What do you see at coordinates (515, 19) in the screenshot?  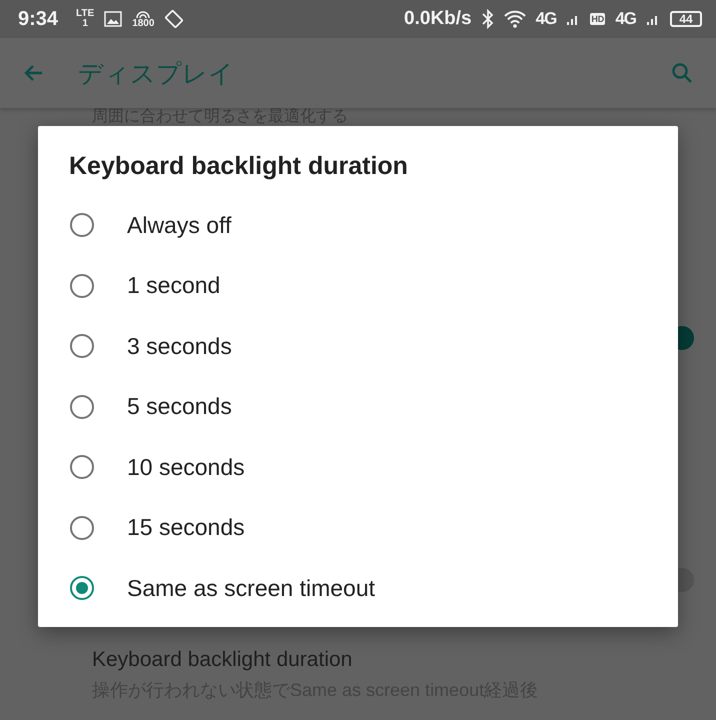 I see `wifi-icon` at bounding box center [515, 19].